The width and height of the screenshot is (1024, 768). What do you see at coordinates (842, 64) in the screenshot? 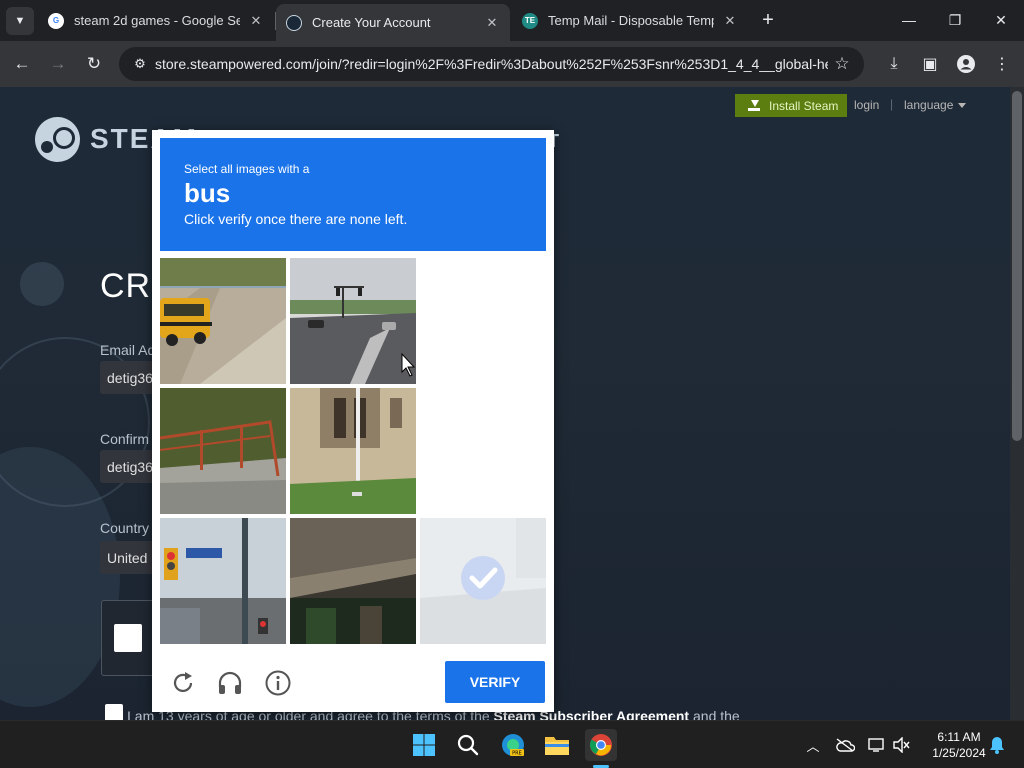
I see `bookmark-star-icon: ☆` at bounding box center [842, 64].